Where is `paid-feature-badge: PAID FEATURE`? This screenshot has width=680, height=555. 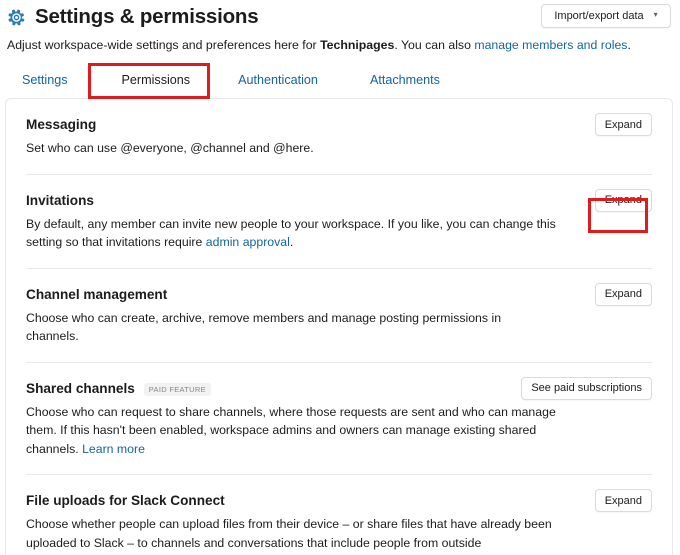
paid-feature-badge: PAID FEATURE is located at coordinates (177, 389).